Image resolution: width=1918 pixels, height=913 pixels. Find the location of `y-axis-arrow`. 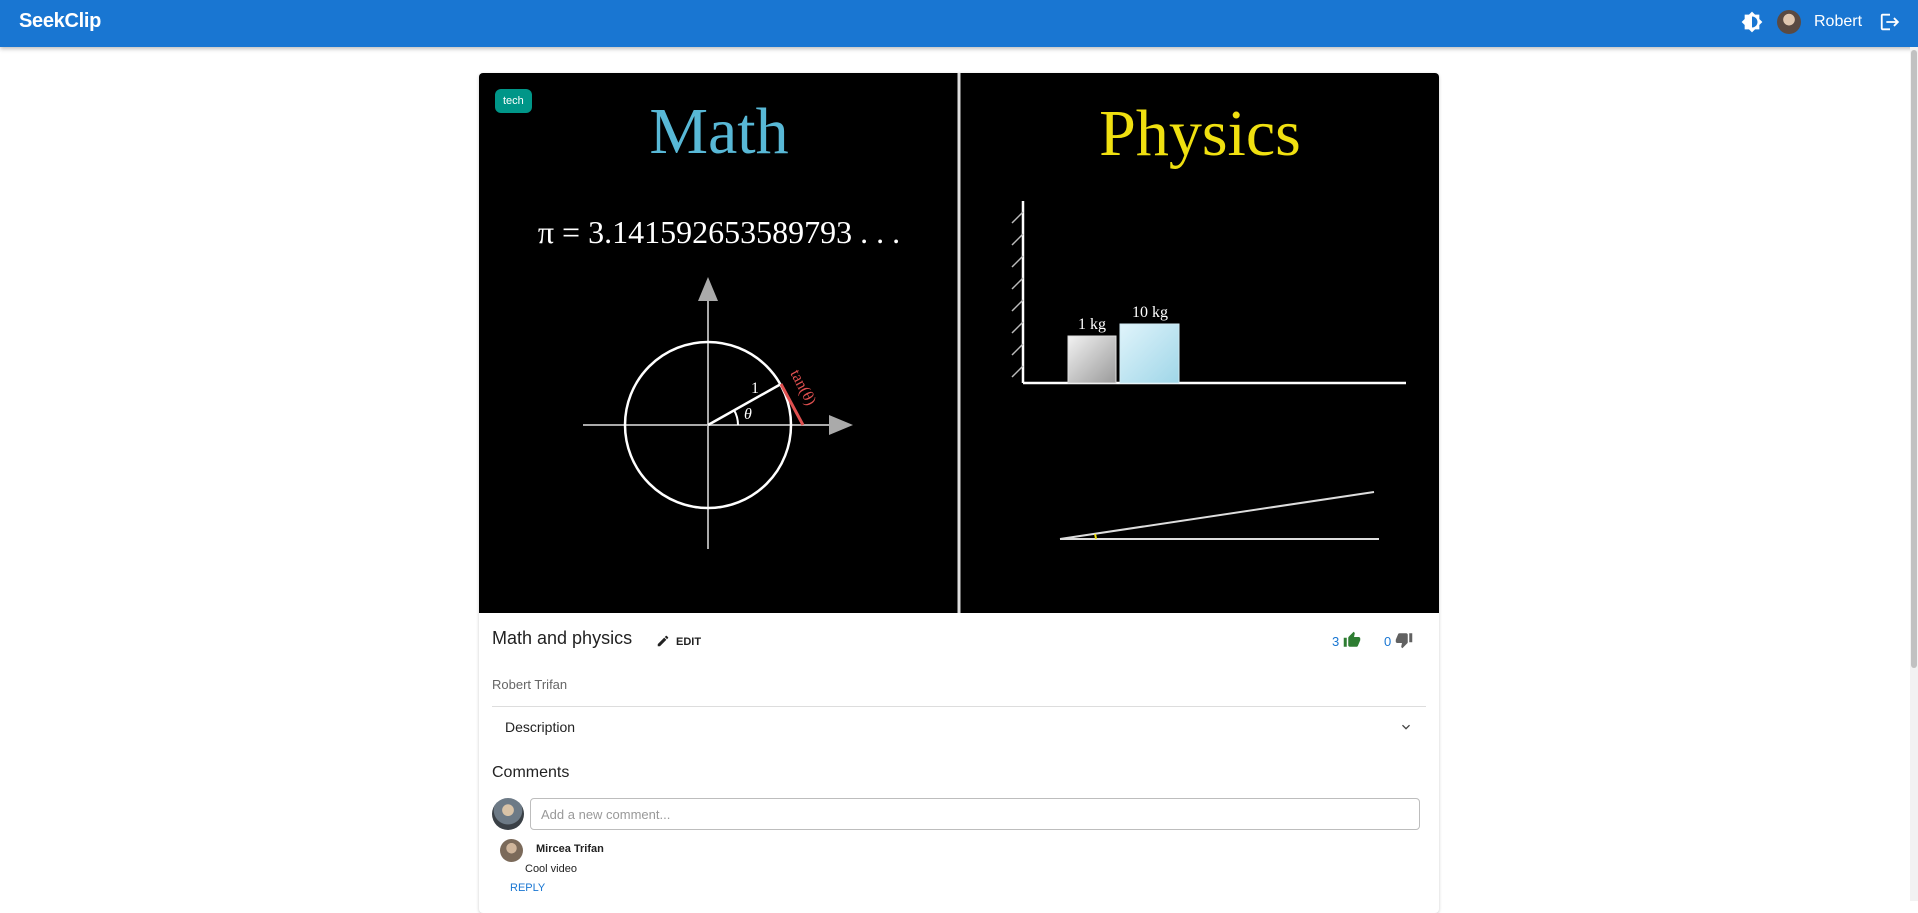

y-axis-arrow is located at coordinates (708, 289).